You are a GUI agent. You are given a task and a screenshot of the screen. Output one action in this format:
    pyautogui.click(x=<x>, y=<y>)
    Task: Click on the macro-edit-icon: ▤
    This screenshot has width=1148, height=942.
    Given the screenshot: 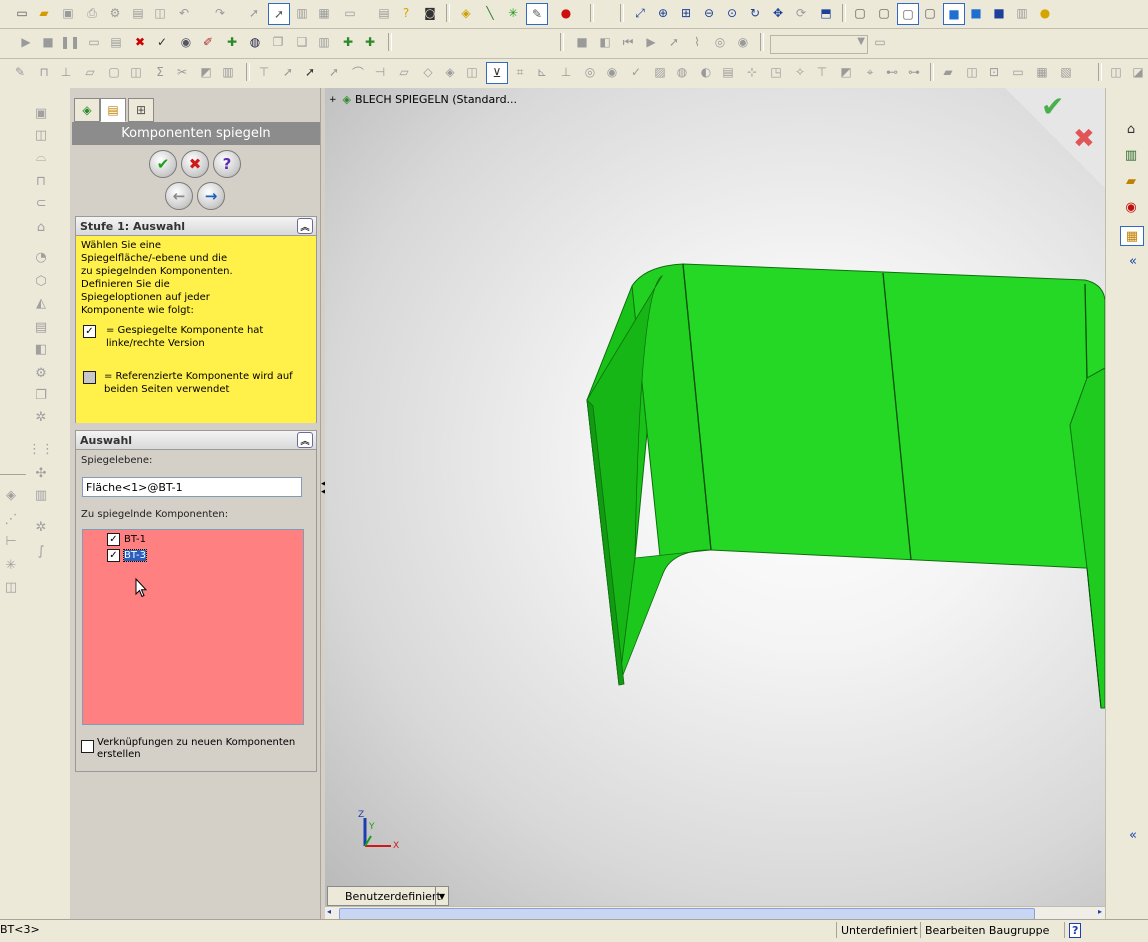 What is the action you would take?
    pyautogui.click(x=116, y=42)
    